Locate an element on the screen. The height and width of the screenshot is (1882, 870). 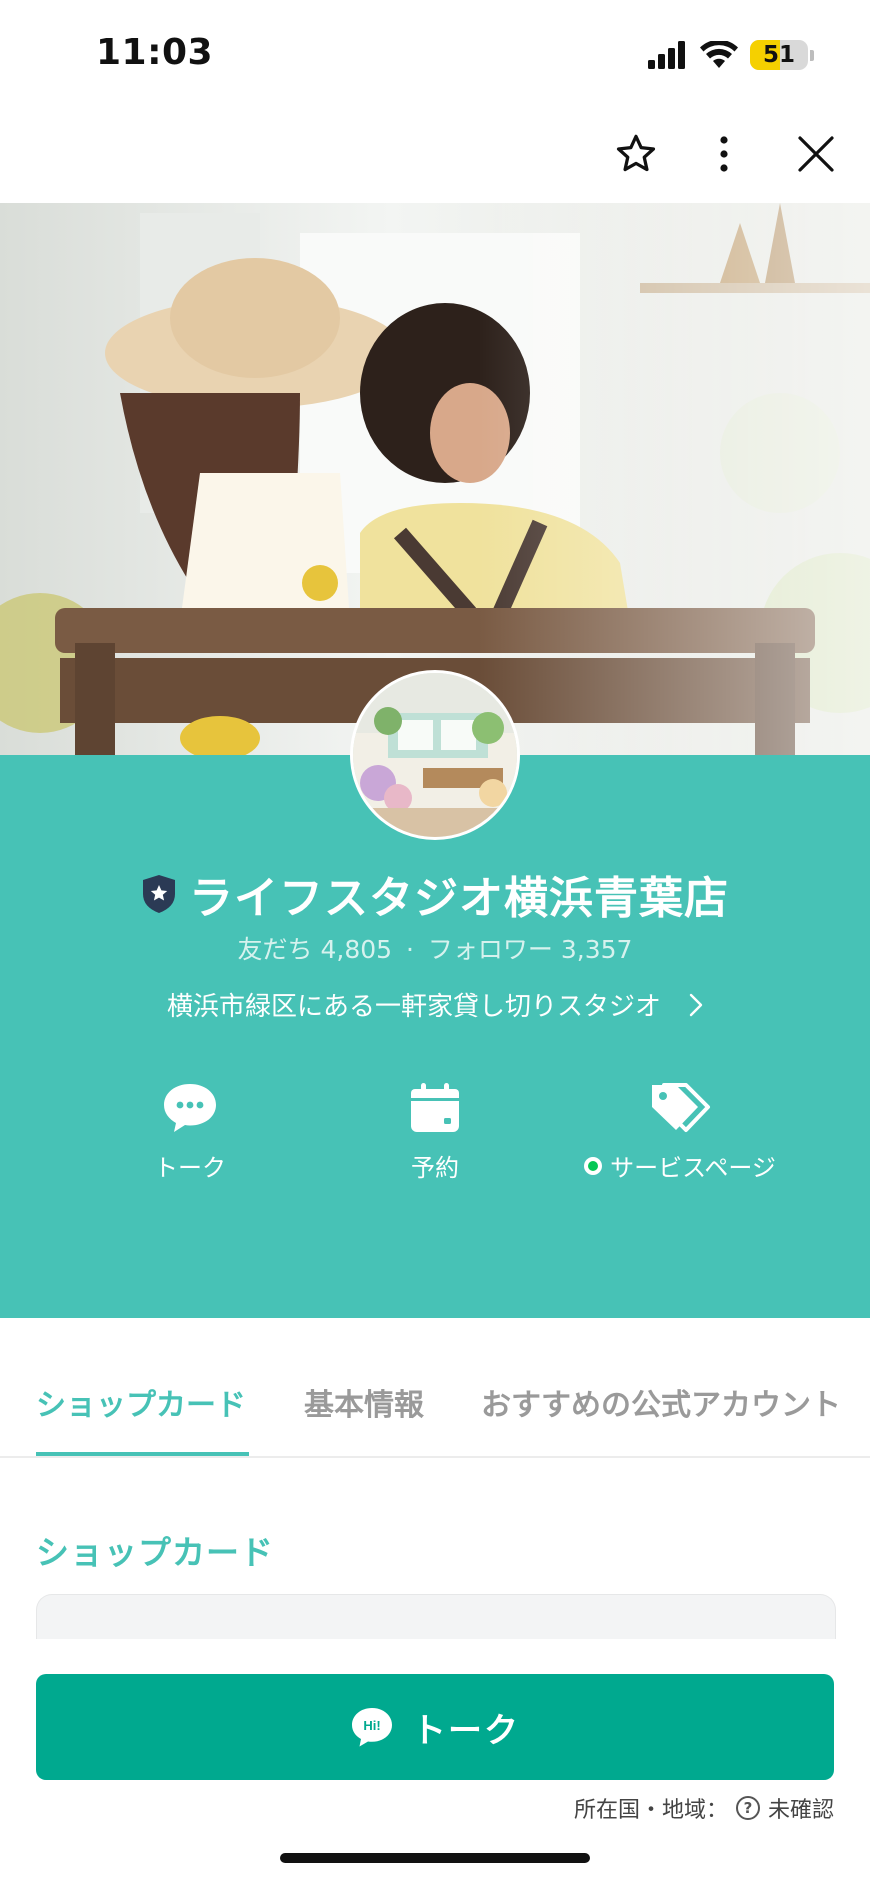
status-icons: 51 is located at coordinates (731, 55).